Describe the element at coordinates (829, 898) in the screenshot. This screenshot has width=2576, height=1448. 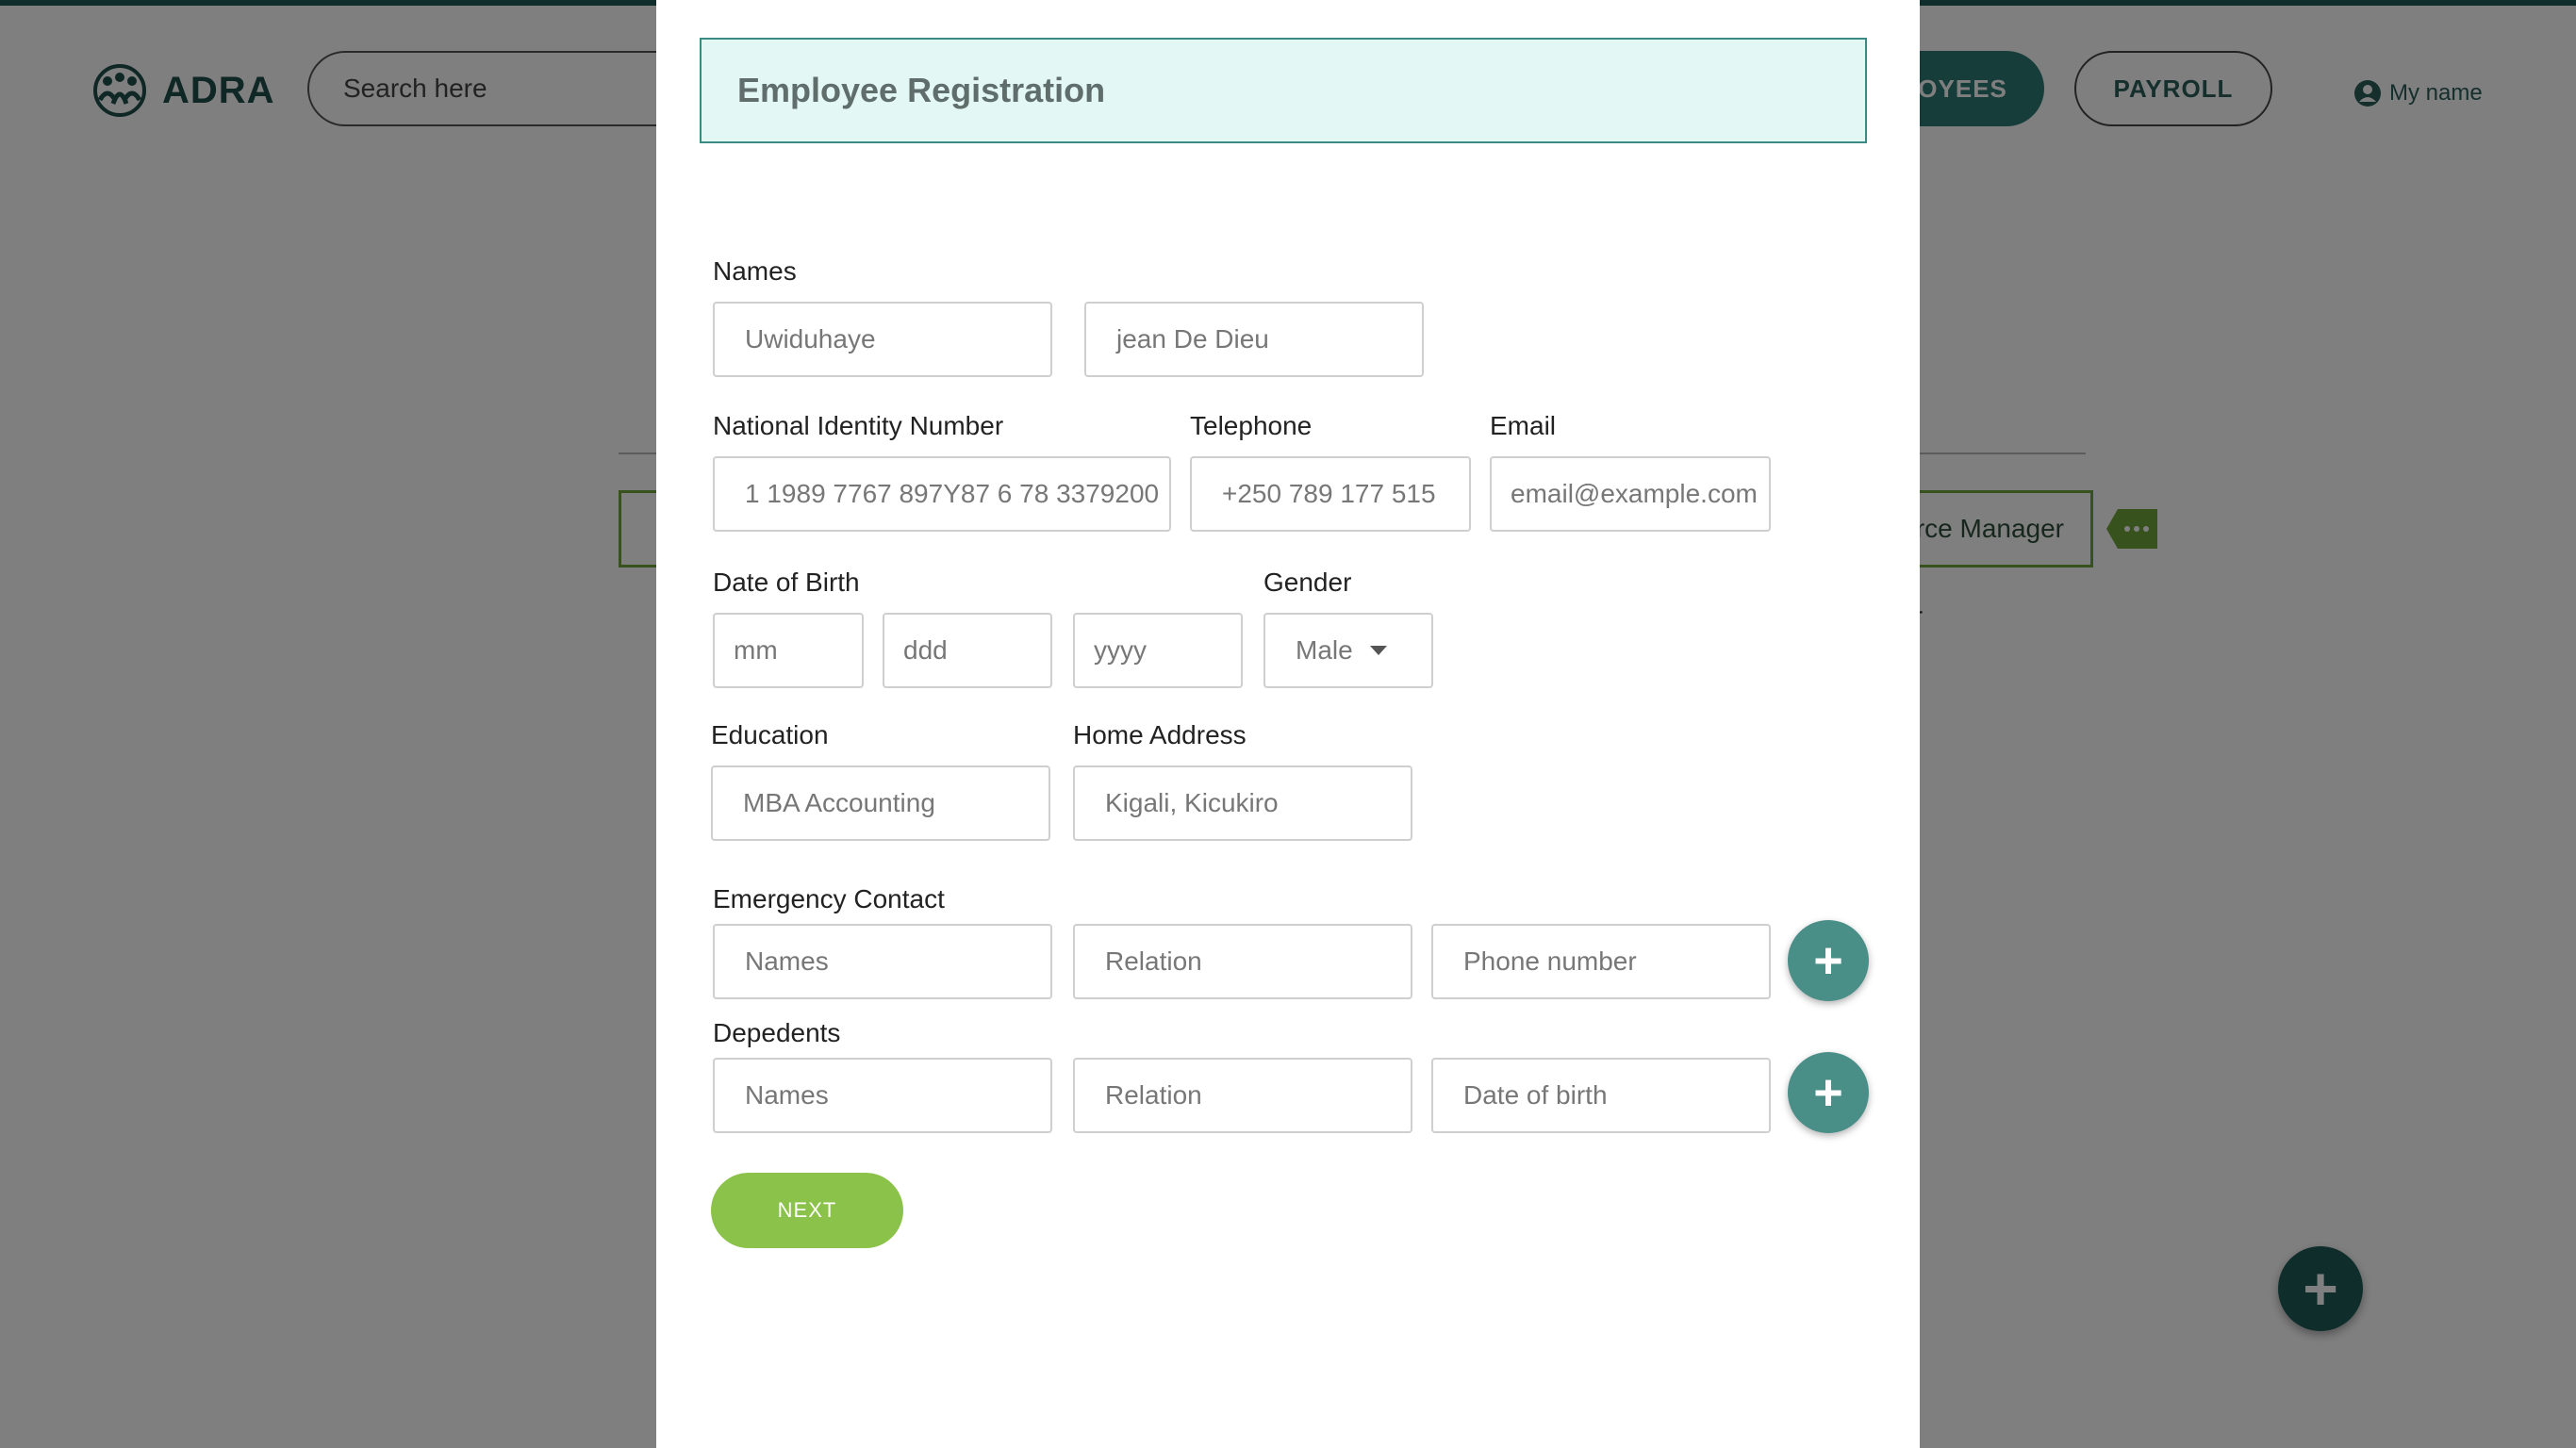
I see `emergency-contact-label: Emergency Contact` at that location.